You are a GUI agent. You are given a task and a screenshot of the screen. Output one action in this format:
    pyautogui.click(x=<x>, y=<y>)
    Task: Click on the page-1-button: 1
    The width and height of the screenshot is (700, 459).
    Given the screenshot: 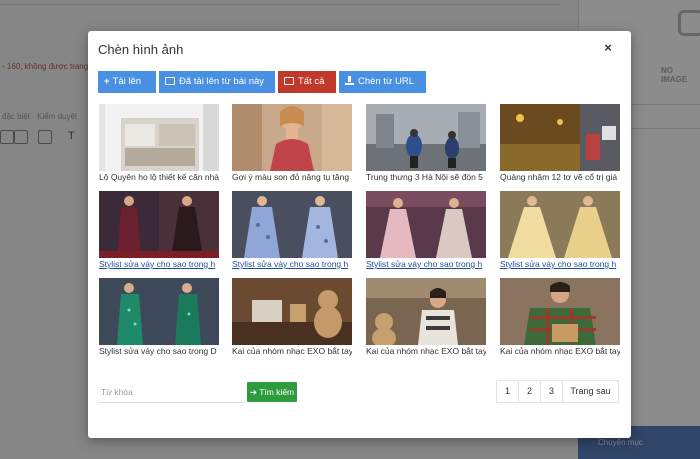 What is the action you would take?
    pyautogui.click(x=508, y=391)
    